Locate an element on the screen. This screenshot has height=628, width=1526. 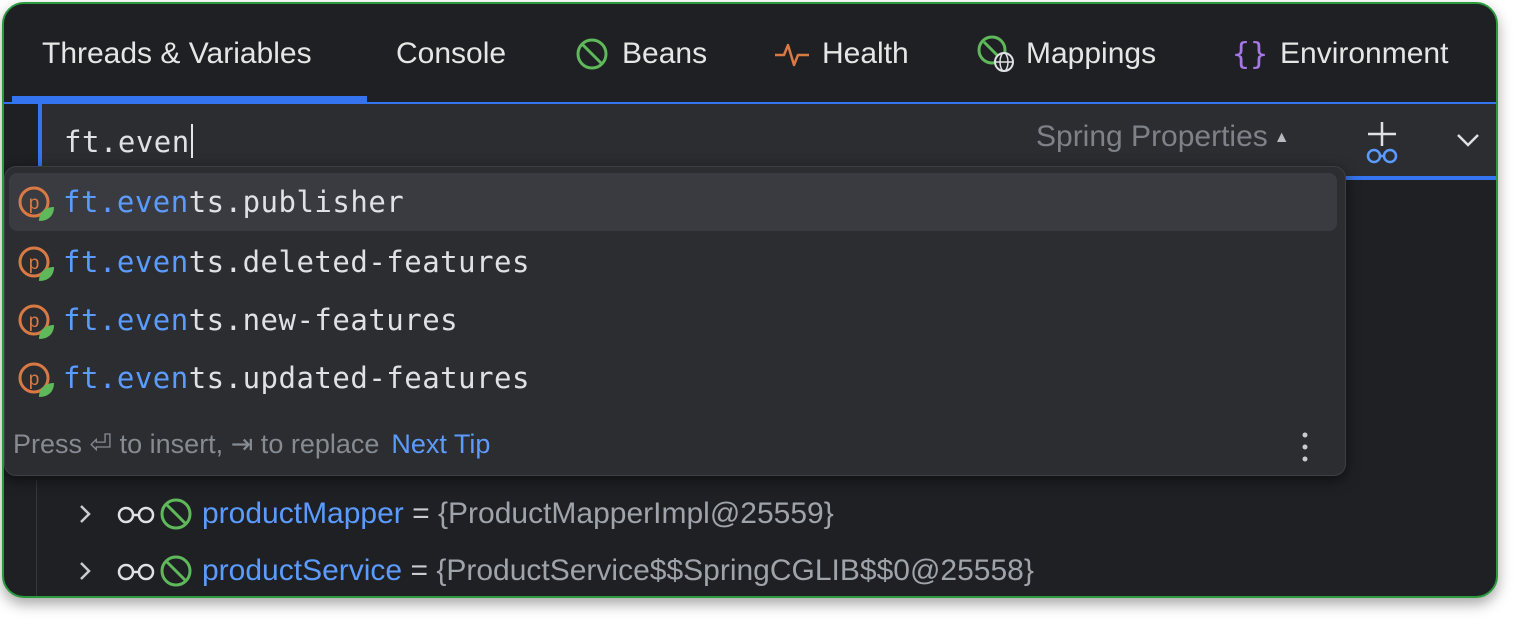
text-caret is located at coordinates (191, 141).